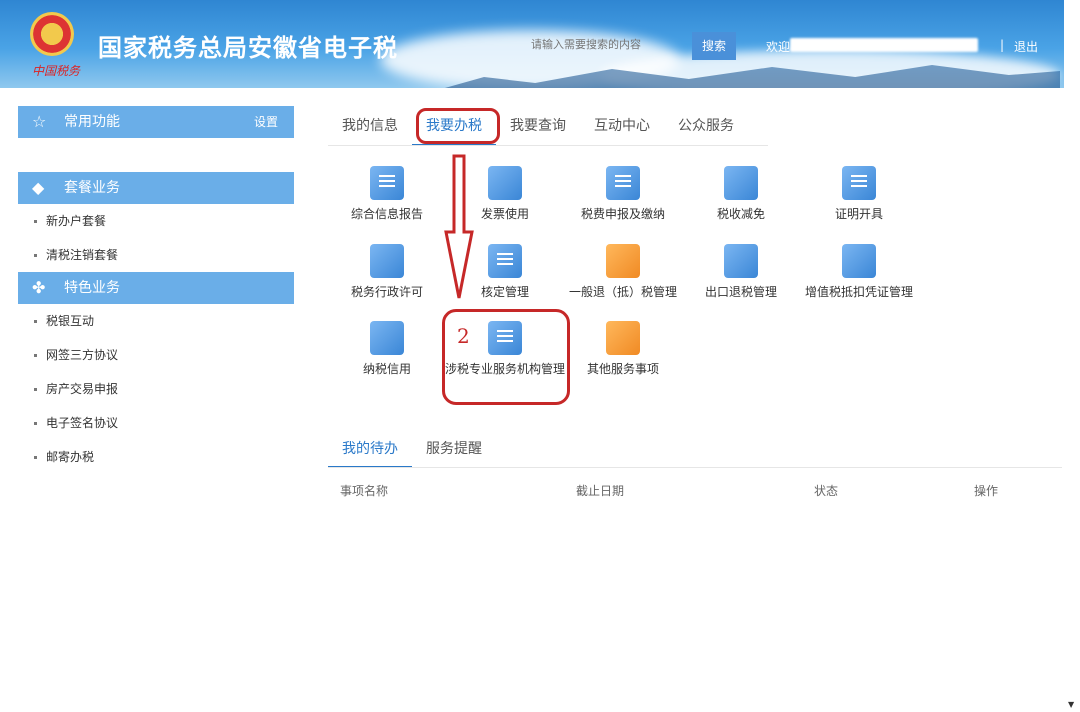  What do you see at coordinates (1026, 46) in the screenshot?
I see `logout-link: 退出` at bounding box center [1026, 46].